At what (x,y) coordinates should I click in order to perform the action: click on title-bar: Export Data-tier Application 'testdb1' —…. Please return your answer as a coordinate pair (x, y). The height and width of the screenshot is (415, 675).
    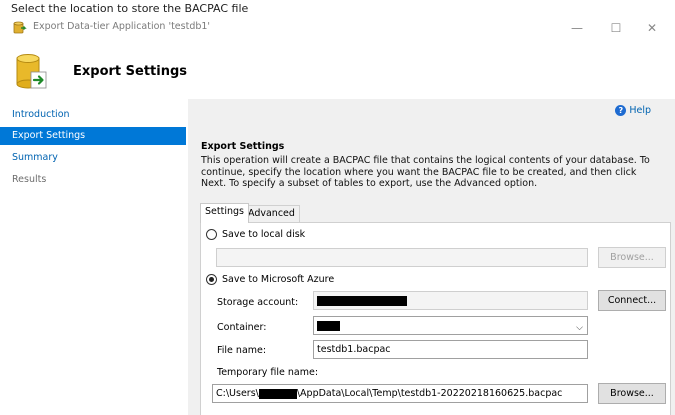
    Looking at the image, I should click on (337, 29).